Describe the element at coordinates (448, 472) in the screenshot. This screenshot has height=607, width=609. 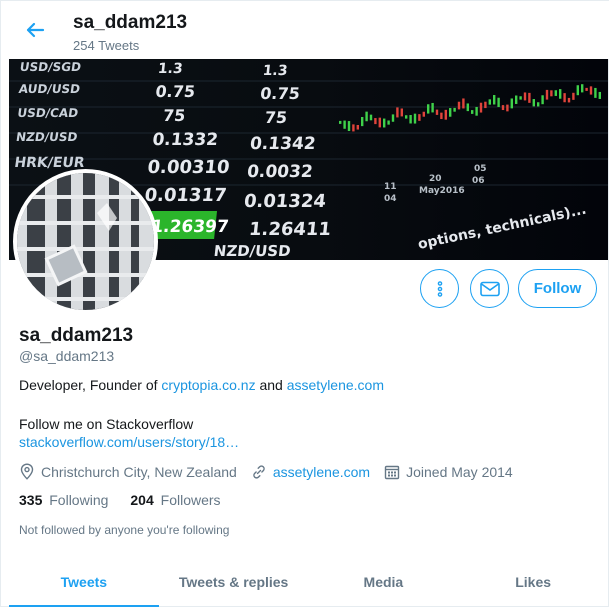
I see `joined-date: Joined May 2014` at that location.